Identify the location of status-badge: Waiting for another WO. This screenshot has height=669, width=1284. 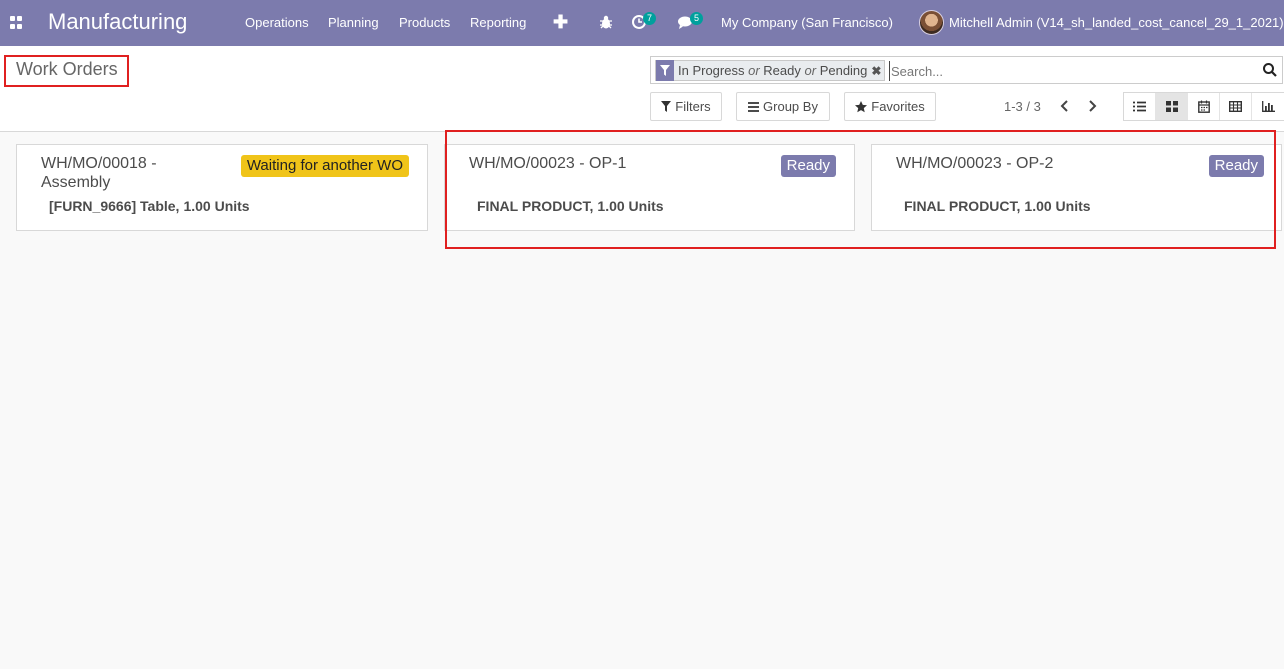
(324, 166).